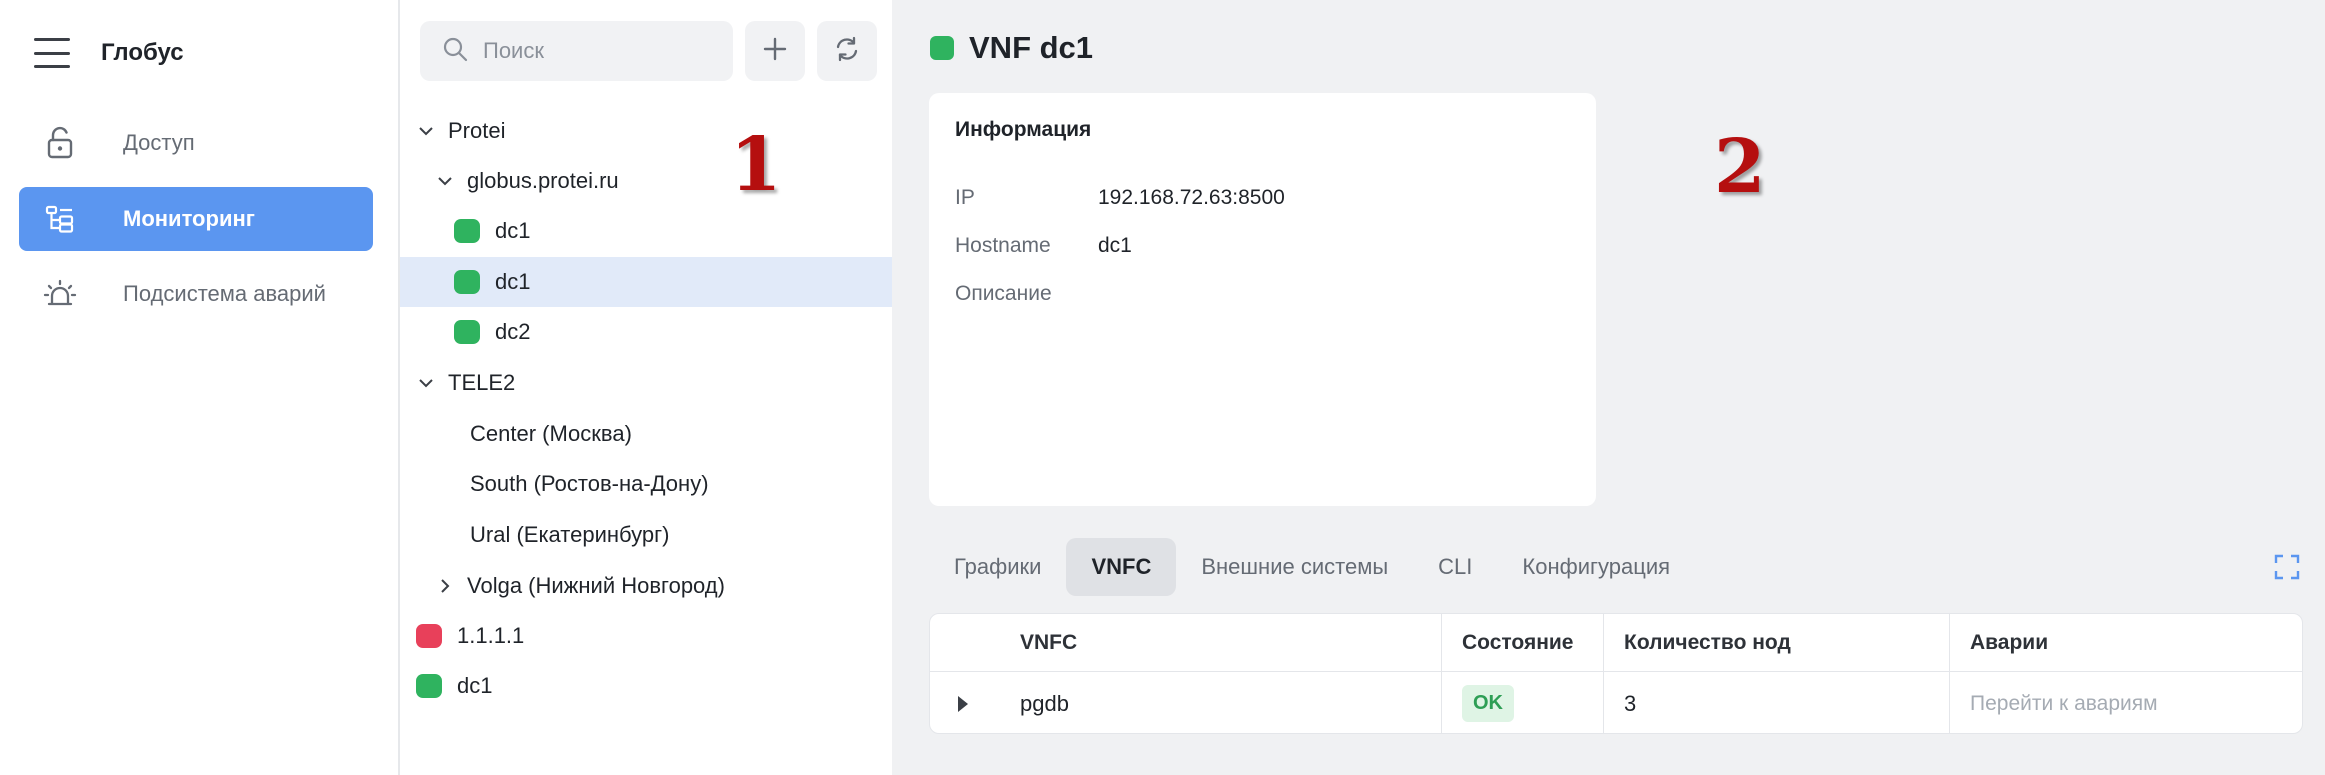 The width and height of the screenshot is (2325, 775). I want to click on tree-node-ural: Ural (Екатеринбург), so click(646, 535).